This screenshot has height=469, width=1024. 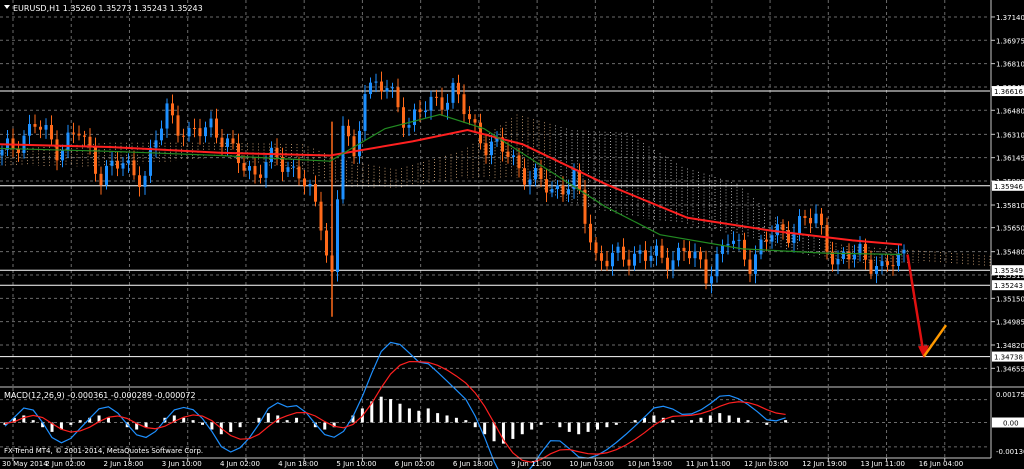 I want to click on time-tick-label: 12 Jun 03:00, so click(x=766, y=464).